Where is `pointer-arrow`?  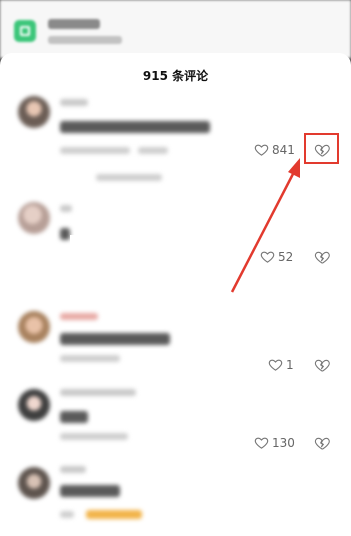
pointer-arrow is located at coordinates (265, 225).